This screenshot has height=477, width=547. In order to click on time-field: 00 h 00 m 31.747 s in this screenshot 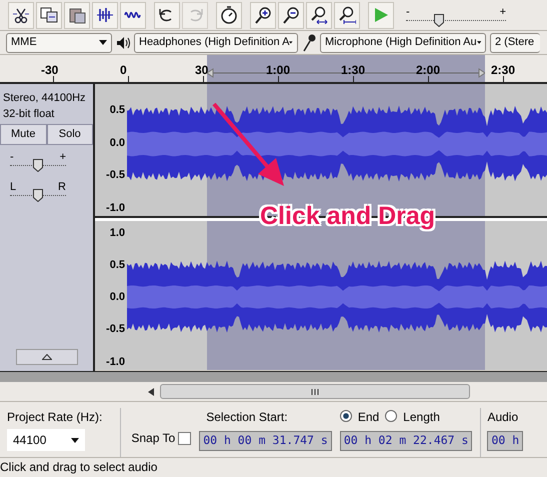, I will do `click(265, 441)`.